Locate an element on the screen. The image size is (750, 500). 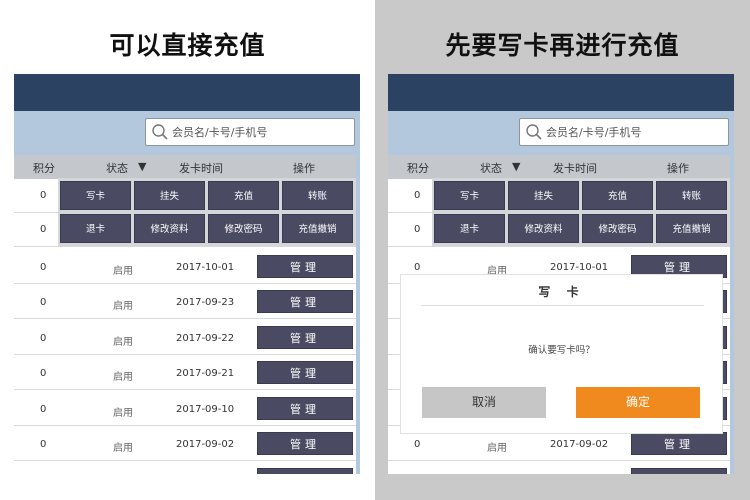
table-row: 0 启用 2017-09-22 管理 is located at coordinates (187, 337).